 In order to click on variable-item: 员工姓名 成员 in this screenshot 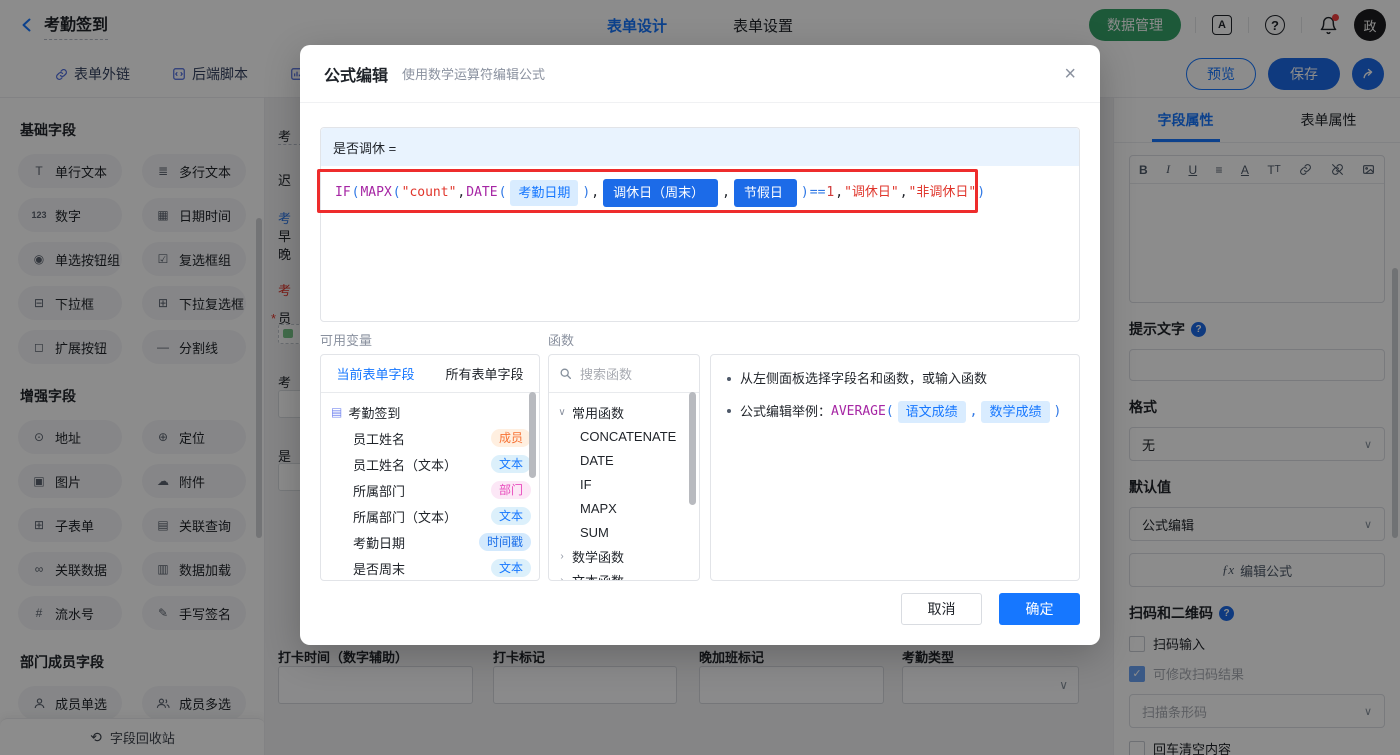, I will do `click(431, 438)`.